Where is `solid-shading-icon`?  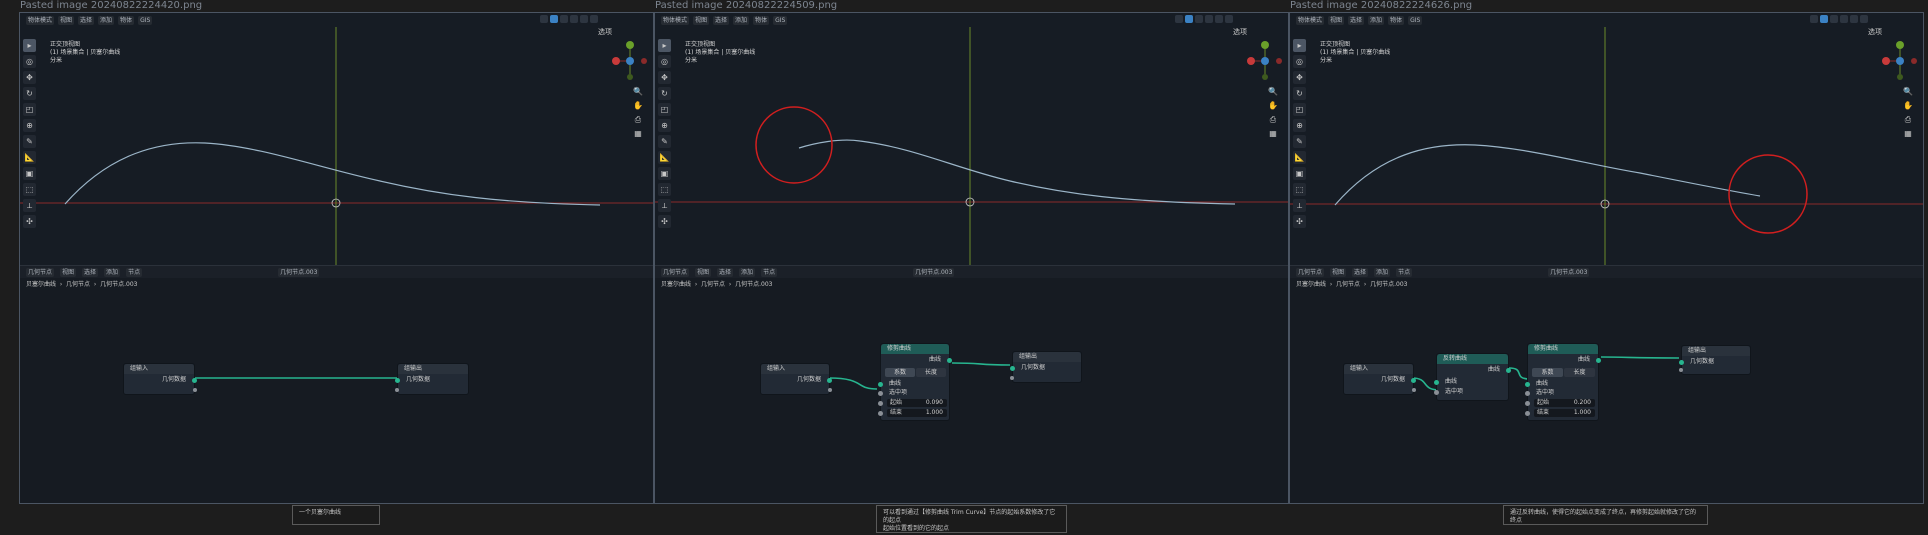
solid-shading-icon is located at coordinates (1209, 19).